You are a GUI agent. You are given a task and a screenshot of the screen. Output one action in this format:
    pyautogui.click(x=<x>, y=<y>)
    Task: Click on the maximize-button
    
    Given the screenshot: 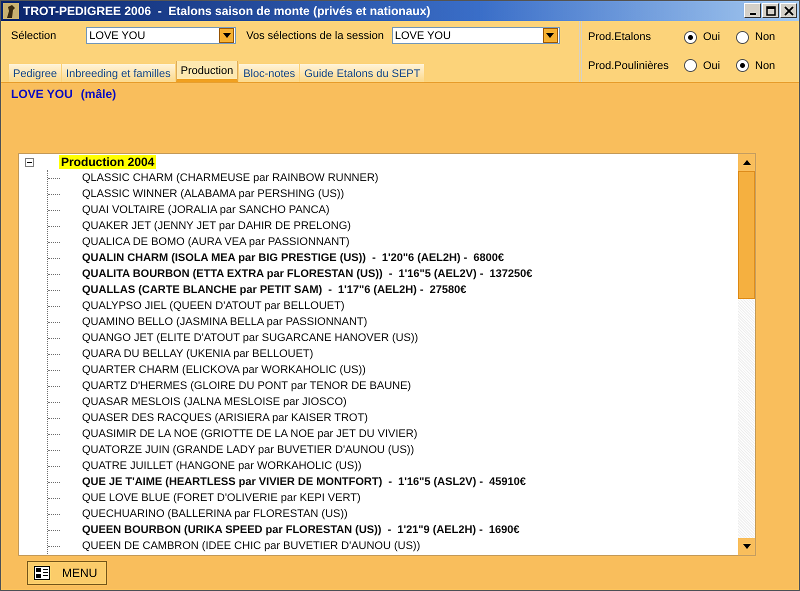 What is the action you would take?
    pyautogui.click(x=770, y=10)
    